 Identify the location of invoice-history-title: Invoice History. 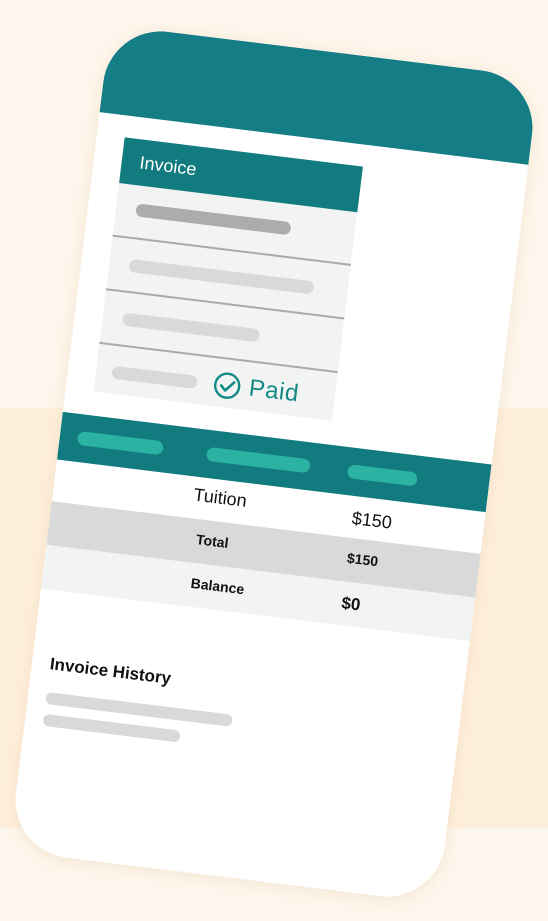
(110, 671).